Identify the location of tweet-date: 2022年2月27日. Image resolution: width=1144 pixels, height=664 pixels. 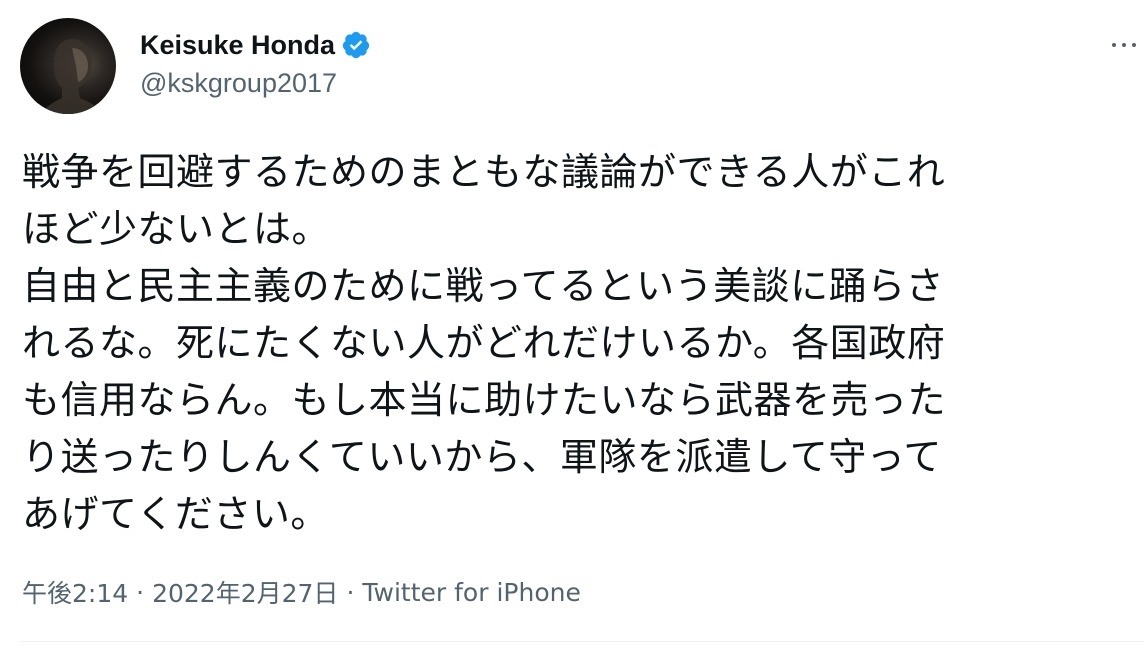
(245, 592).